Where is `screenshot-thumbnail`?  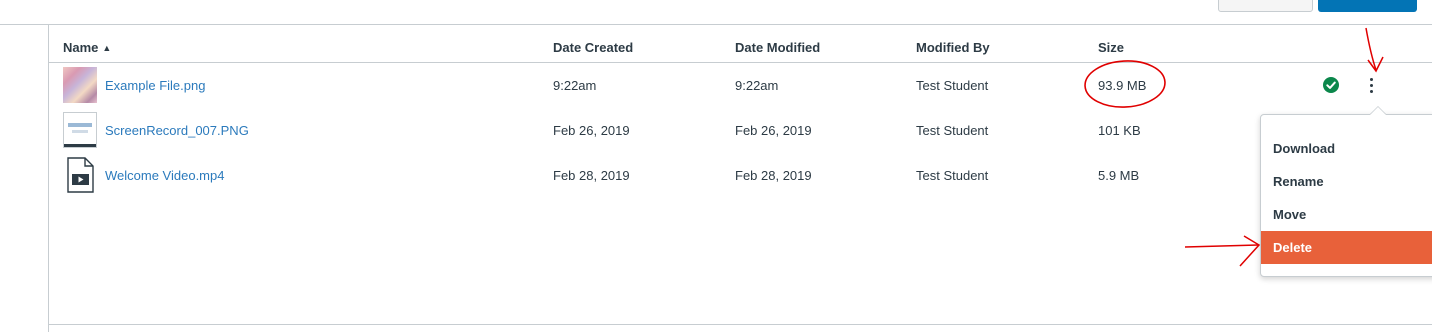
screenshot-thumbnail is located at coordinates (80, 130).